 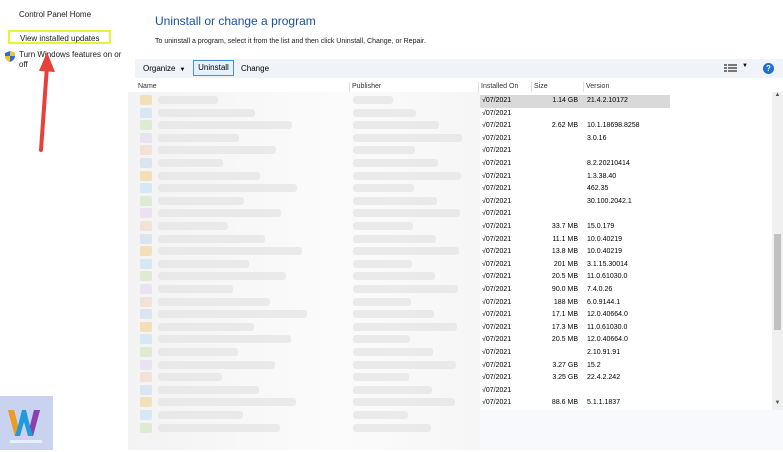 I want to click on table-row: √07/2021 3.25 GB 22.4.2.242, so click(x=575, y=378).